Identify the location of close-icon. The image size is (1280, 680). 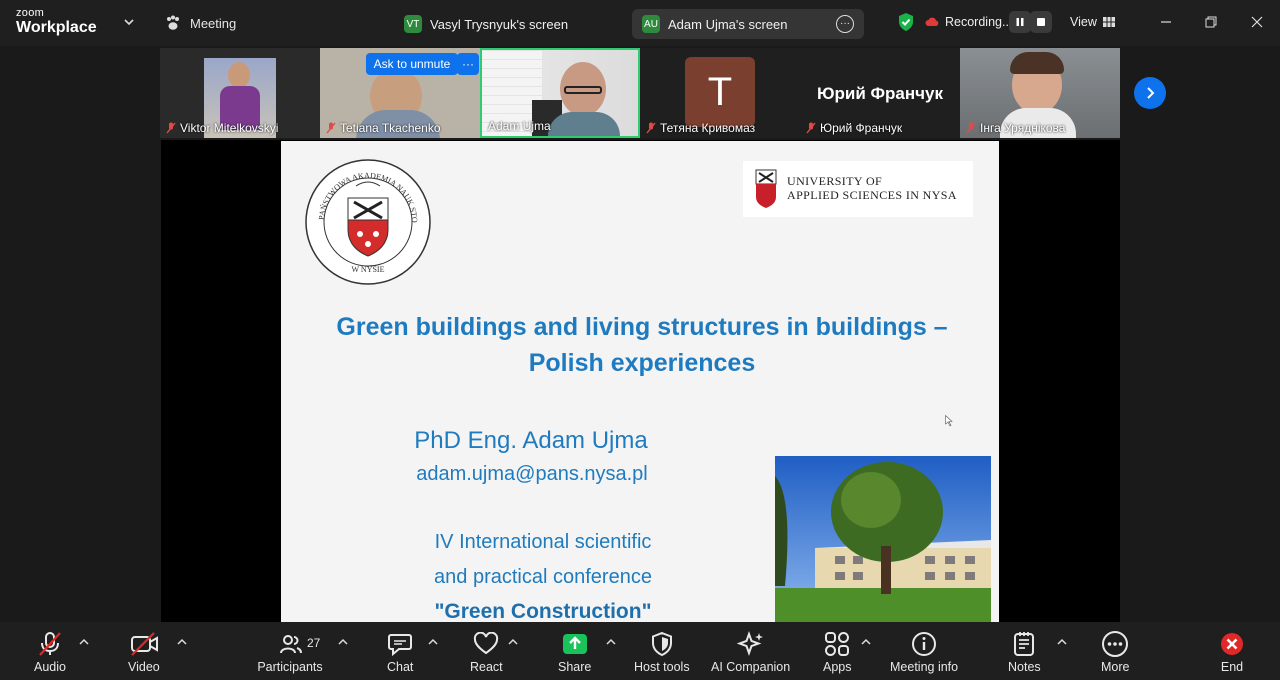
(1257, 22).